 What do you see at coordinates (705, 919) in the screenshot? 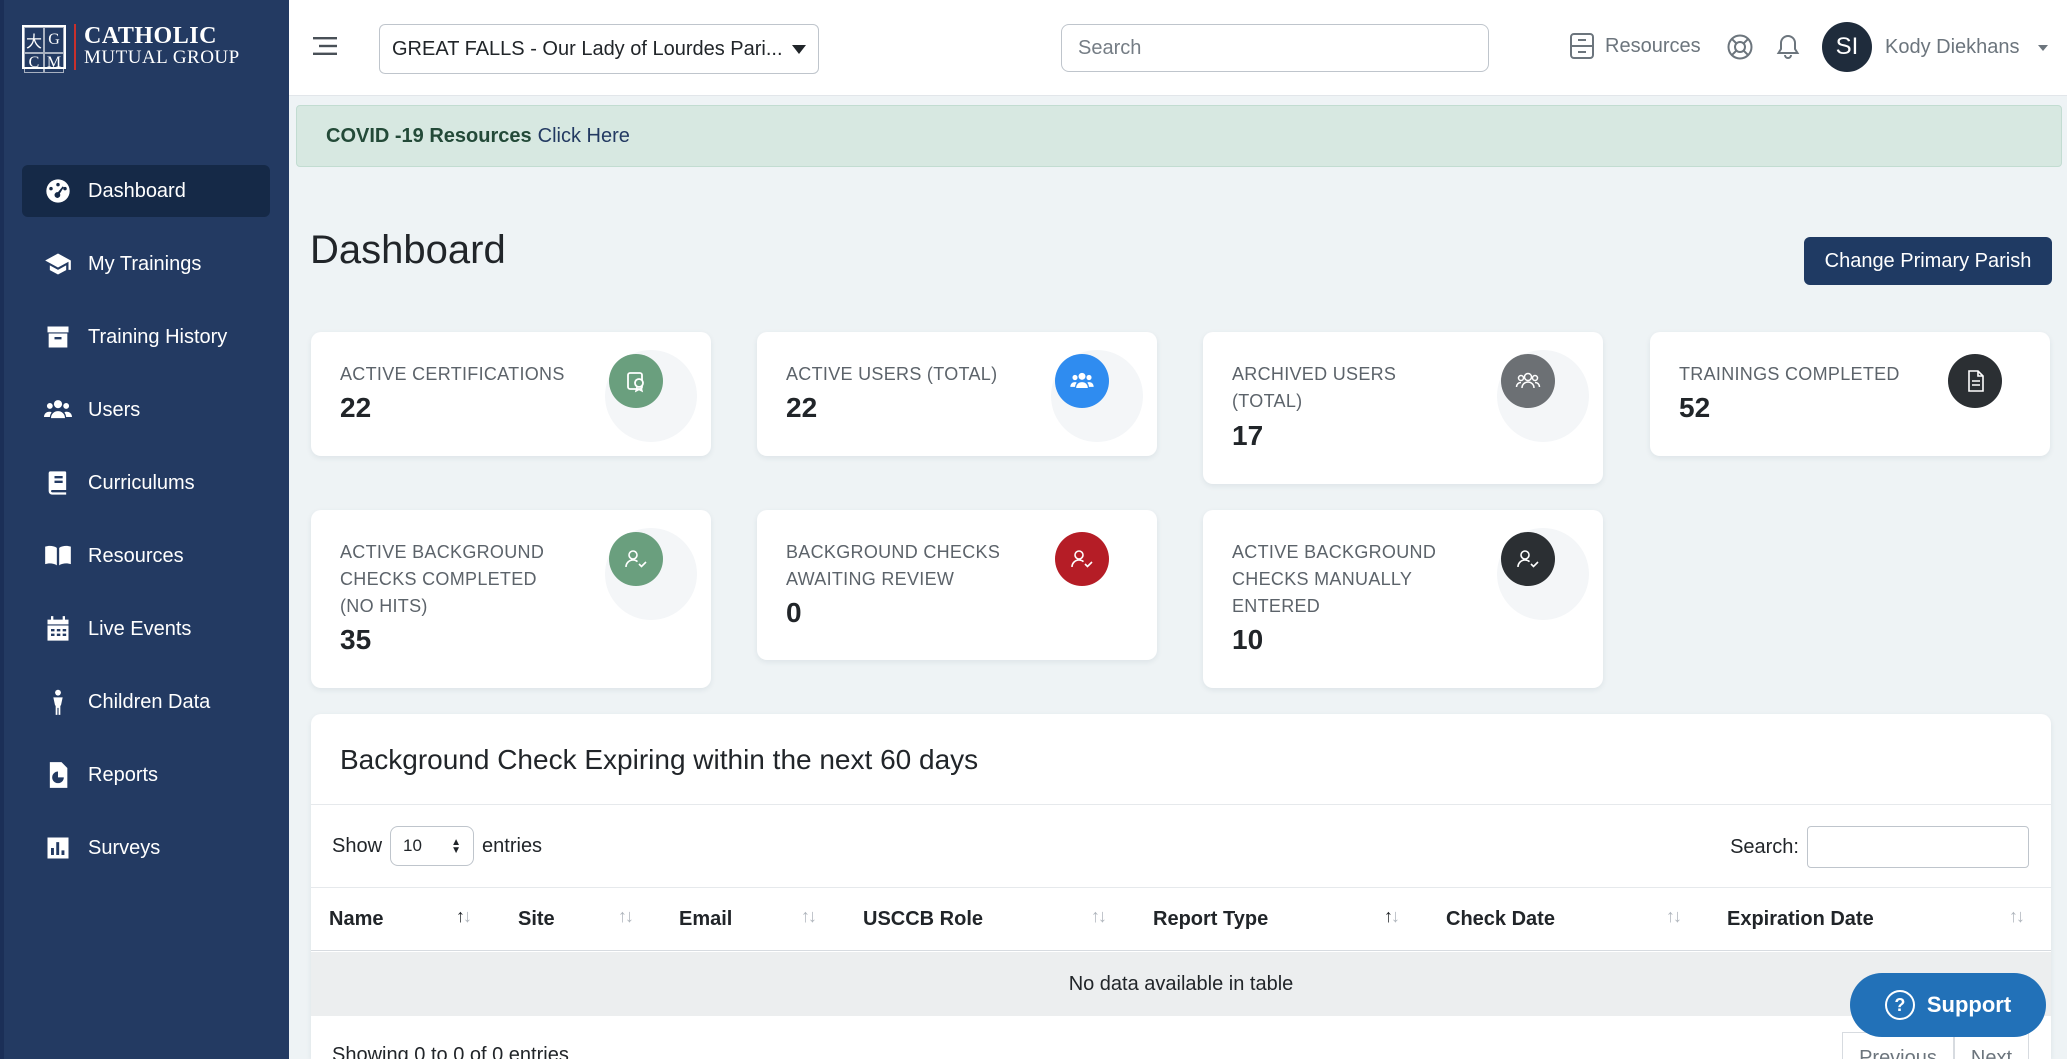
I see `column-header-email: Email` at bounding box center [705, 919].